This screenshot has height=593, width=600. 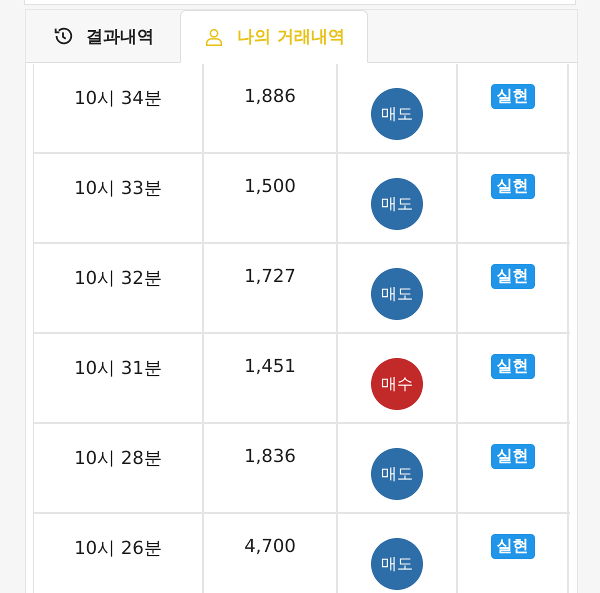 I want to click on history-icon, so click(x=63, y=36).